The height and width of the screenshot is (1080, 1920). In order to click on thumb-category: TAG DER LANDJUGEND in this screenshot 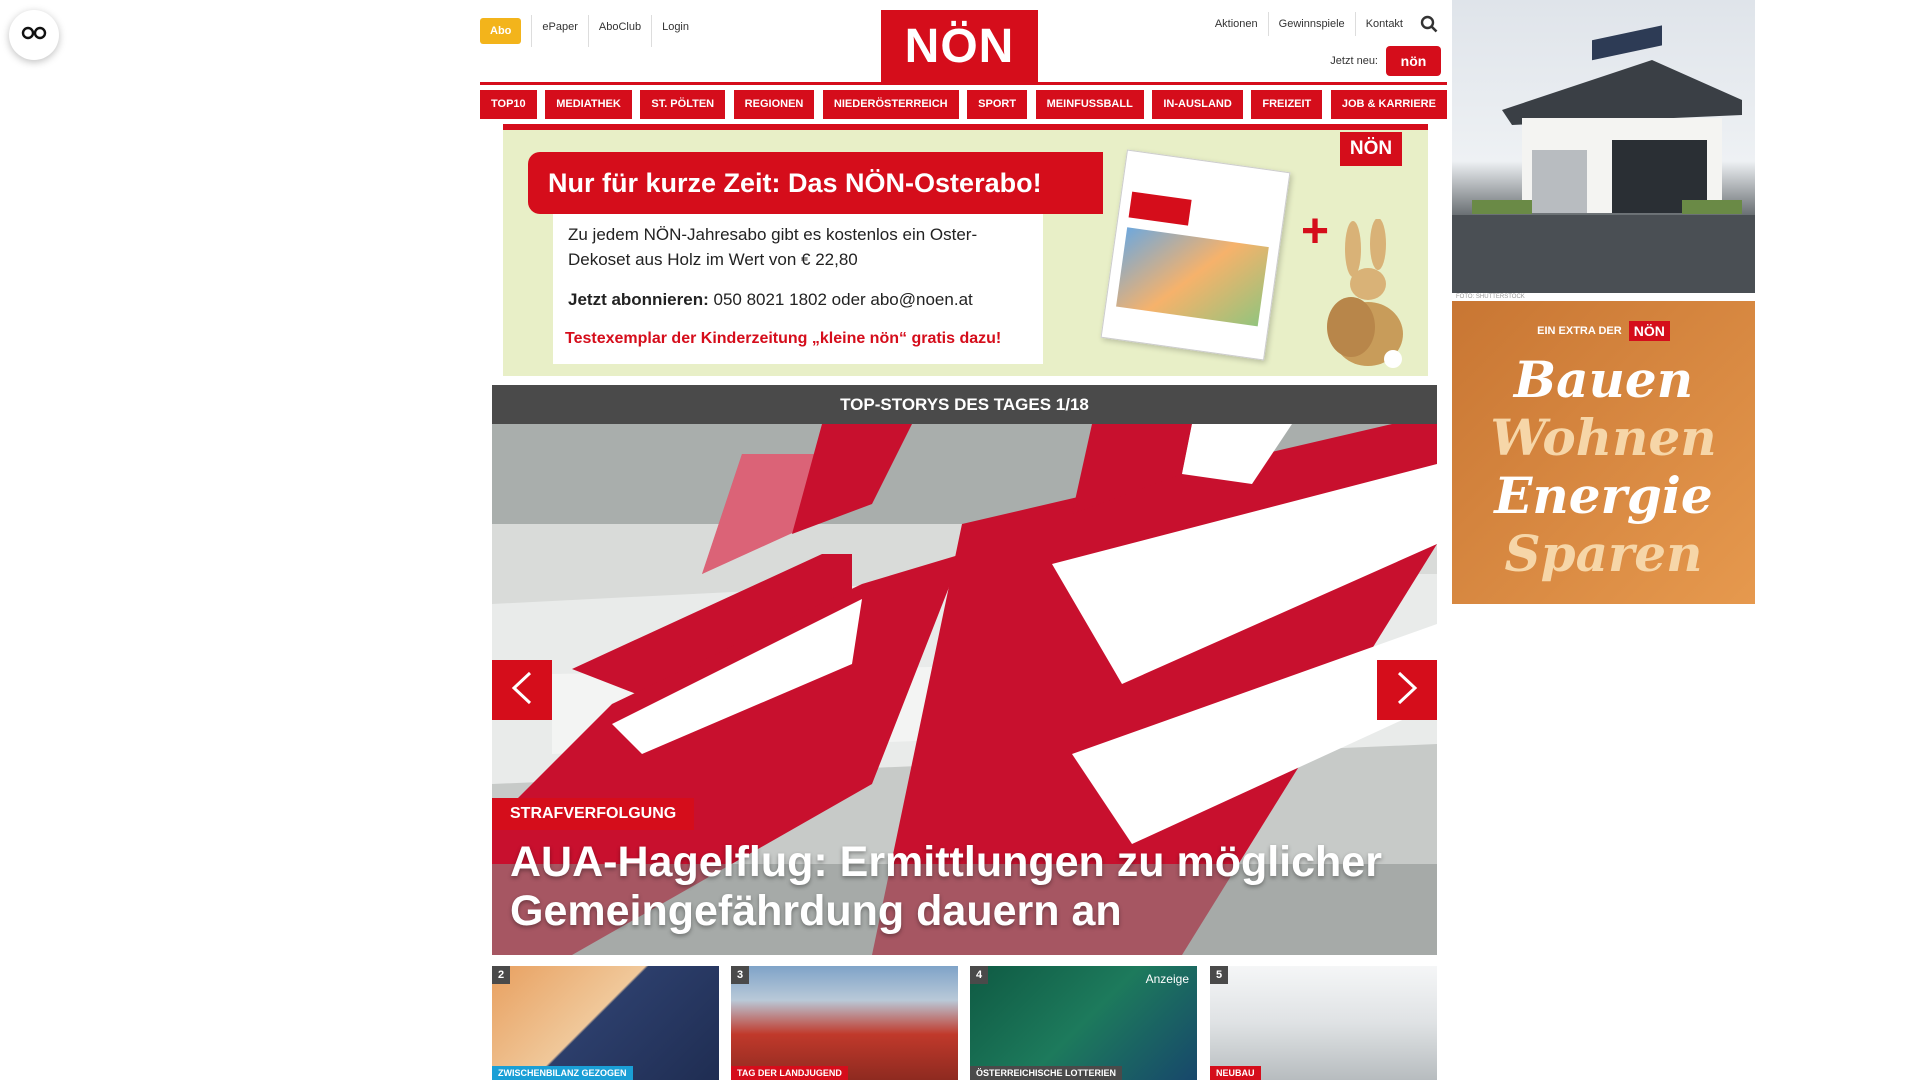, I will do `click(789, 1073)`.